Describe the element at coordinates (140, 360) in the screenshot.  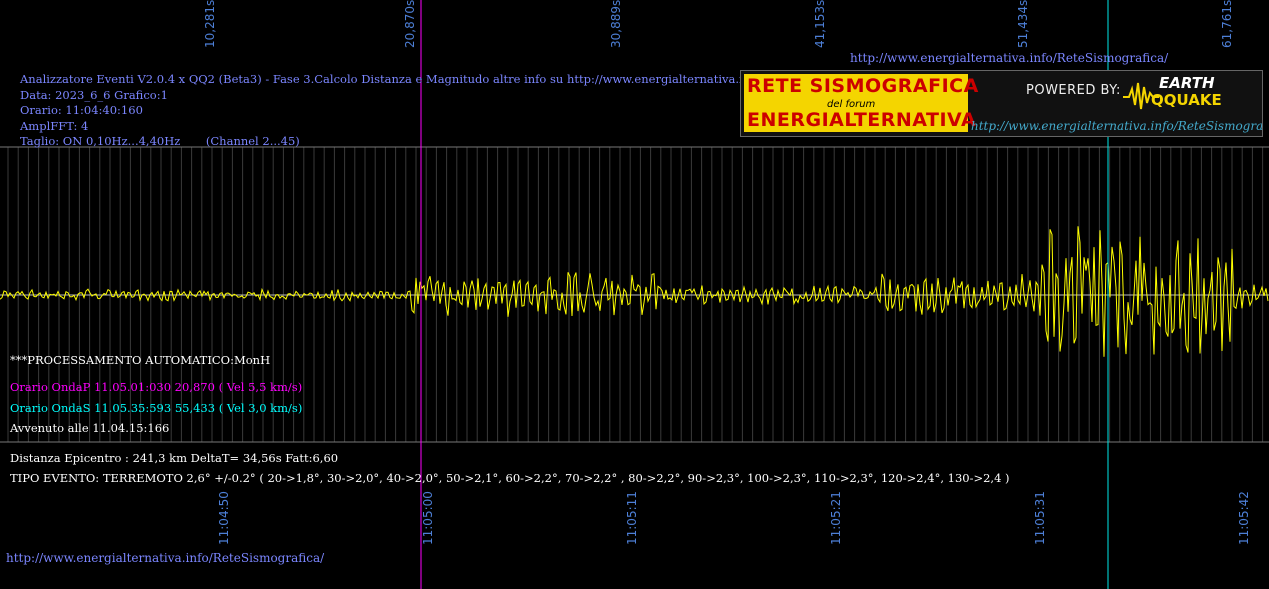
I see `processing-title: ***PROCESSAMENTO AUTOMATICO:MonH` at that location.